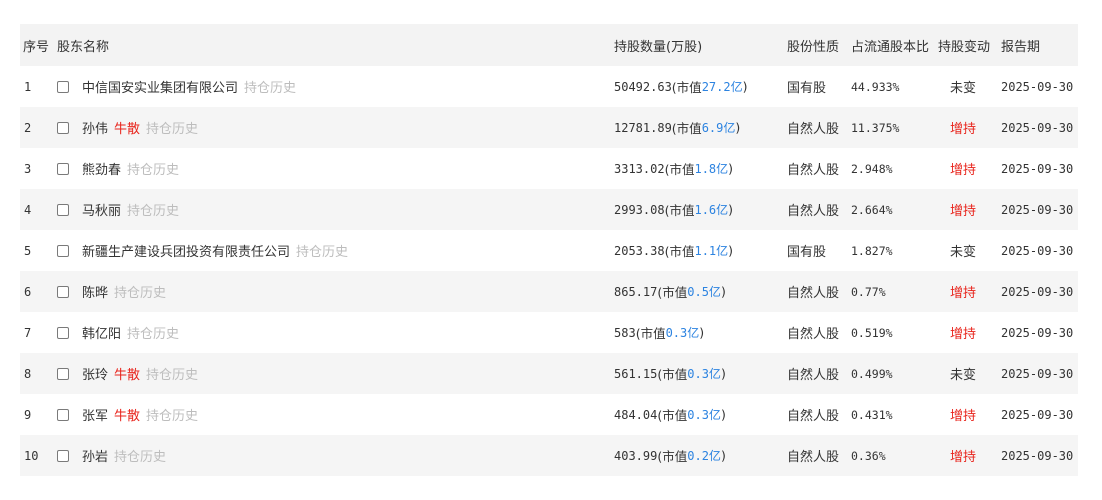 Image resolution: width=1102 pixels, height=500 pixels. What do you see at coordinates (28, 373) in the screenshot?
I see `row-index: 8` at bounding box center [28, 373].